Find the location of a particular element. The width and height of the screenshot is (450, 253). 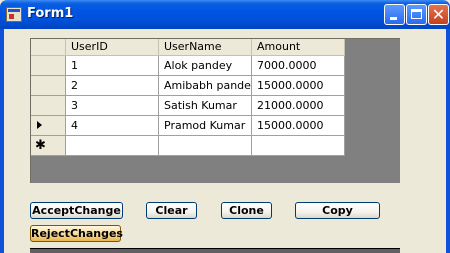

window-title: Form1 is located at coordinates (50, 13).